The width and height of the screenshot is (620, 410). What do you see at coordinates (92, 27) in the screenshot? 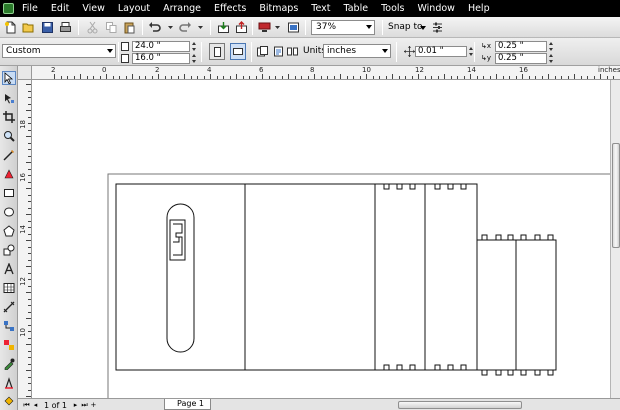
I see `cut-icon` at bounding box center [92, 27].